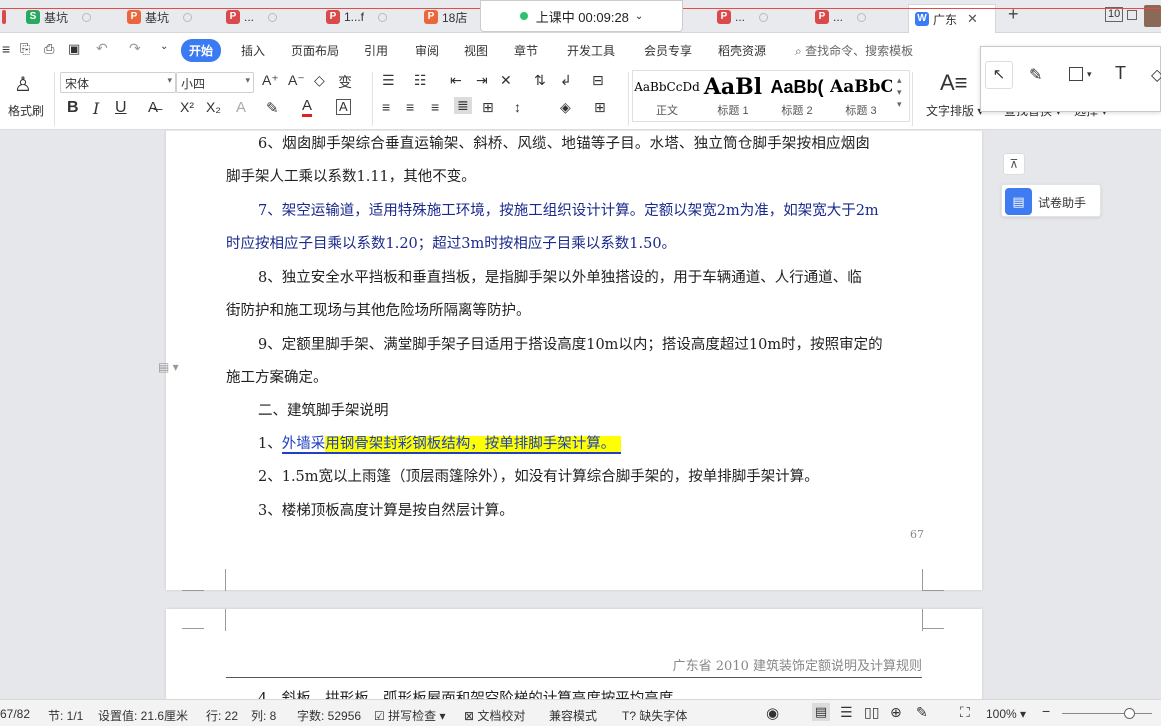  I want to click on collapse-panel-icon: ⊼, so click(1014, 164).